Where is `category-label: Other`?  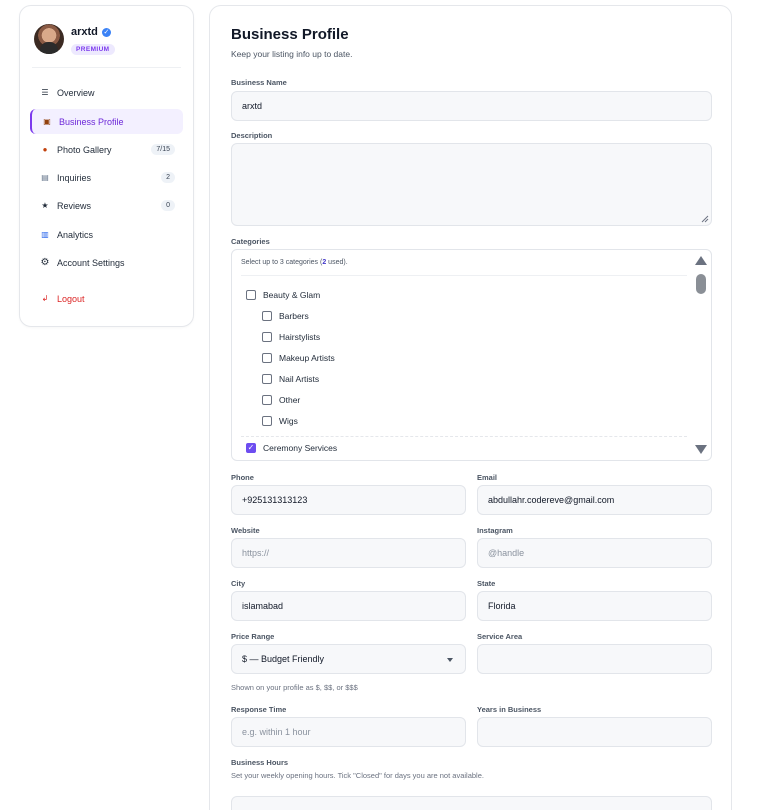
category-label: Other is located at coordinates (290, 400).